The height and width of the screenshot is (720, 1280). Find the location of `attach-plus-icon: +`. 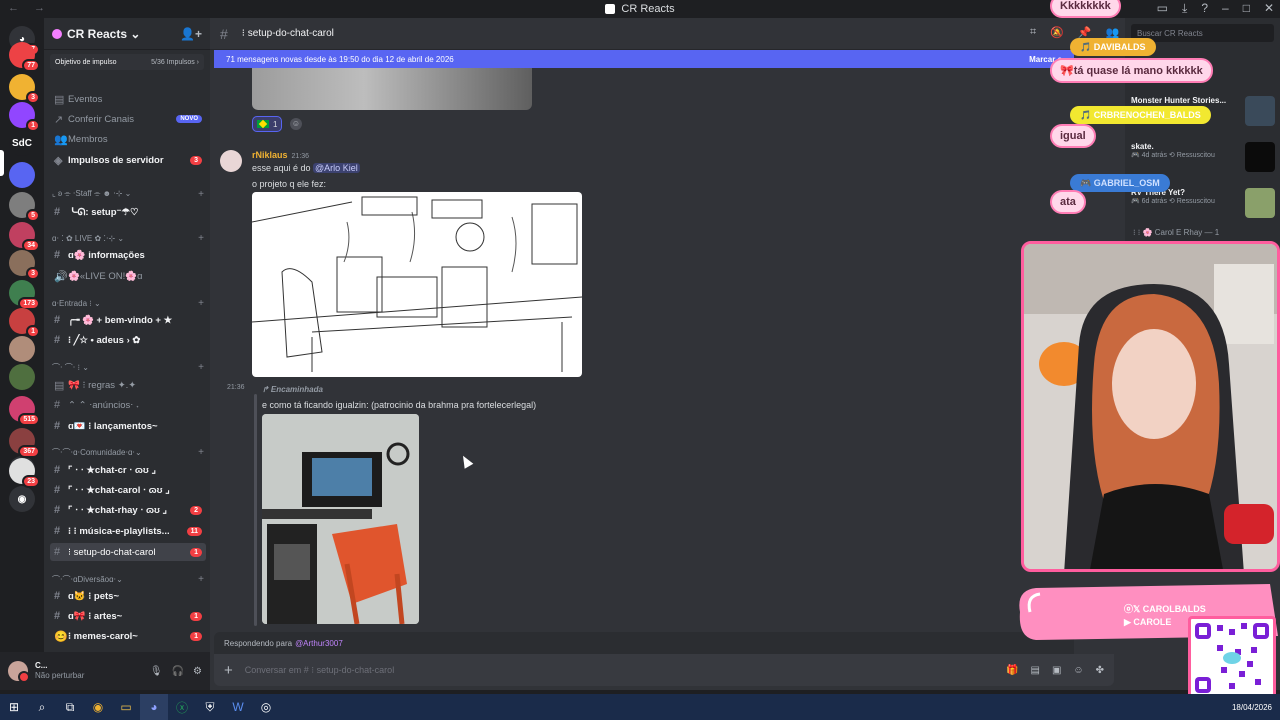

attach-plus-icon: + is located at coordinates (228, 670).